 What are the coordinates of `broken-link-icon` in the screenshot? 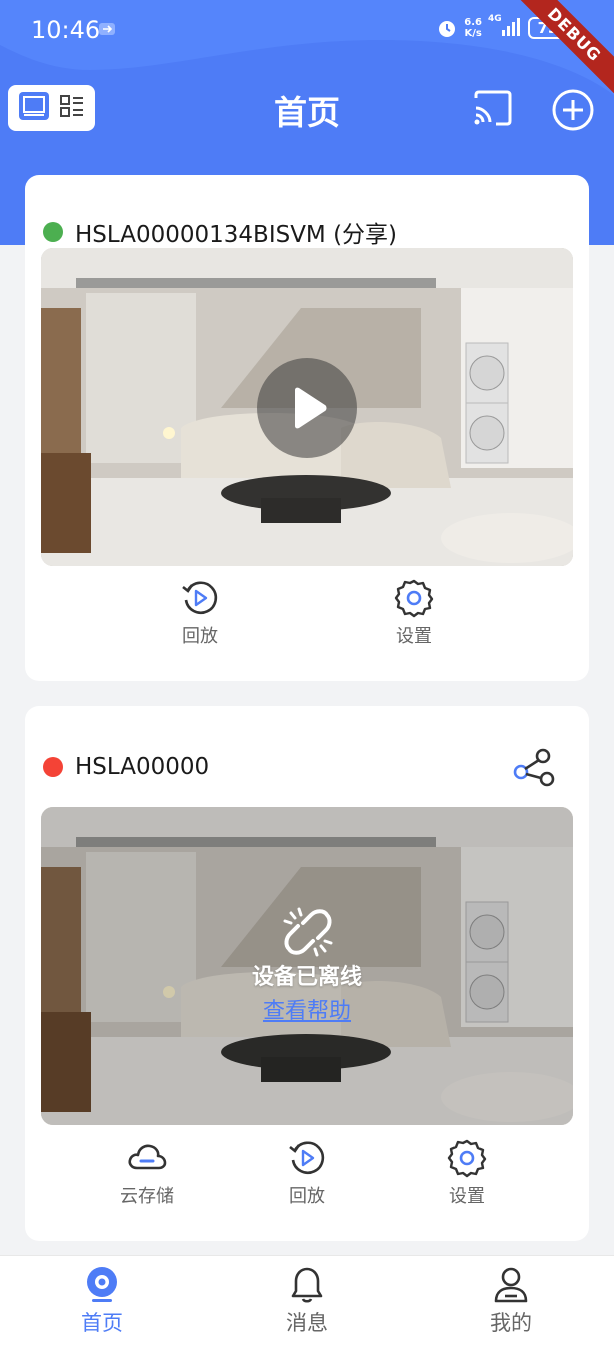 It's located at (308, 932).